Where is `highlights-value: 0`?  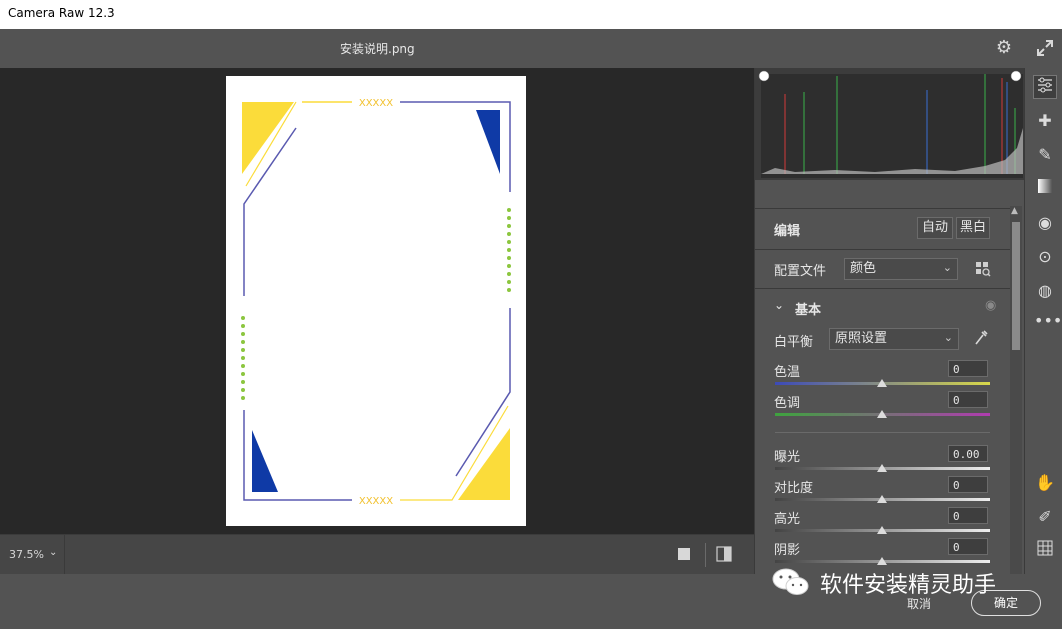
highlights-value: 0 is located at coordinates (968, 515).